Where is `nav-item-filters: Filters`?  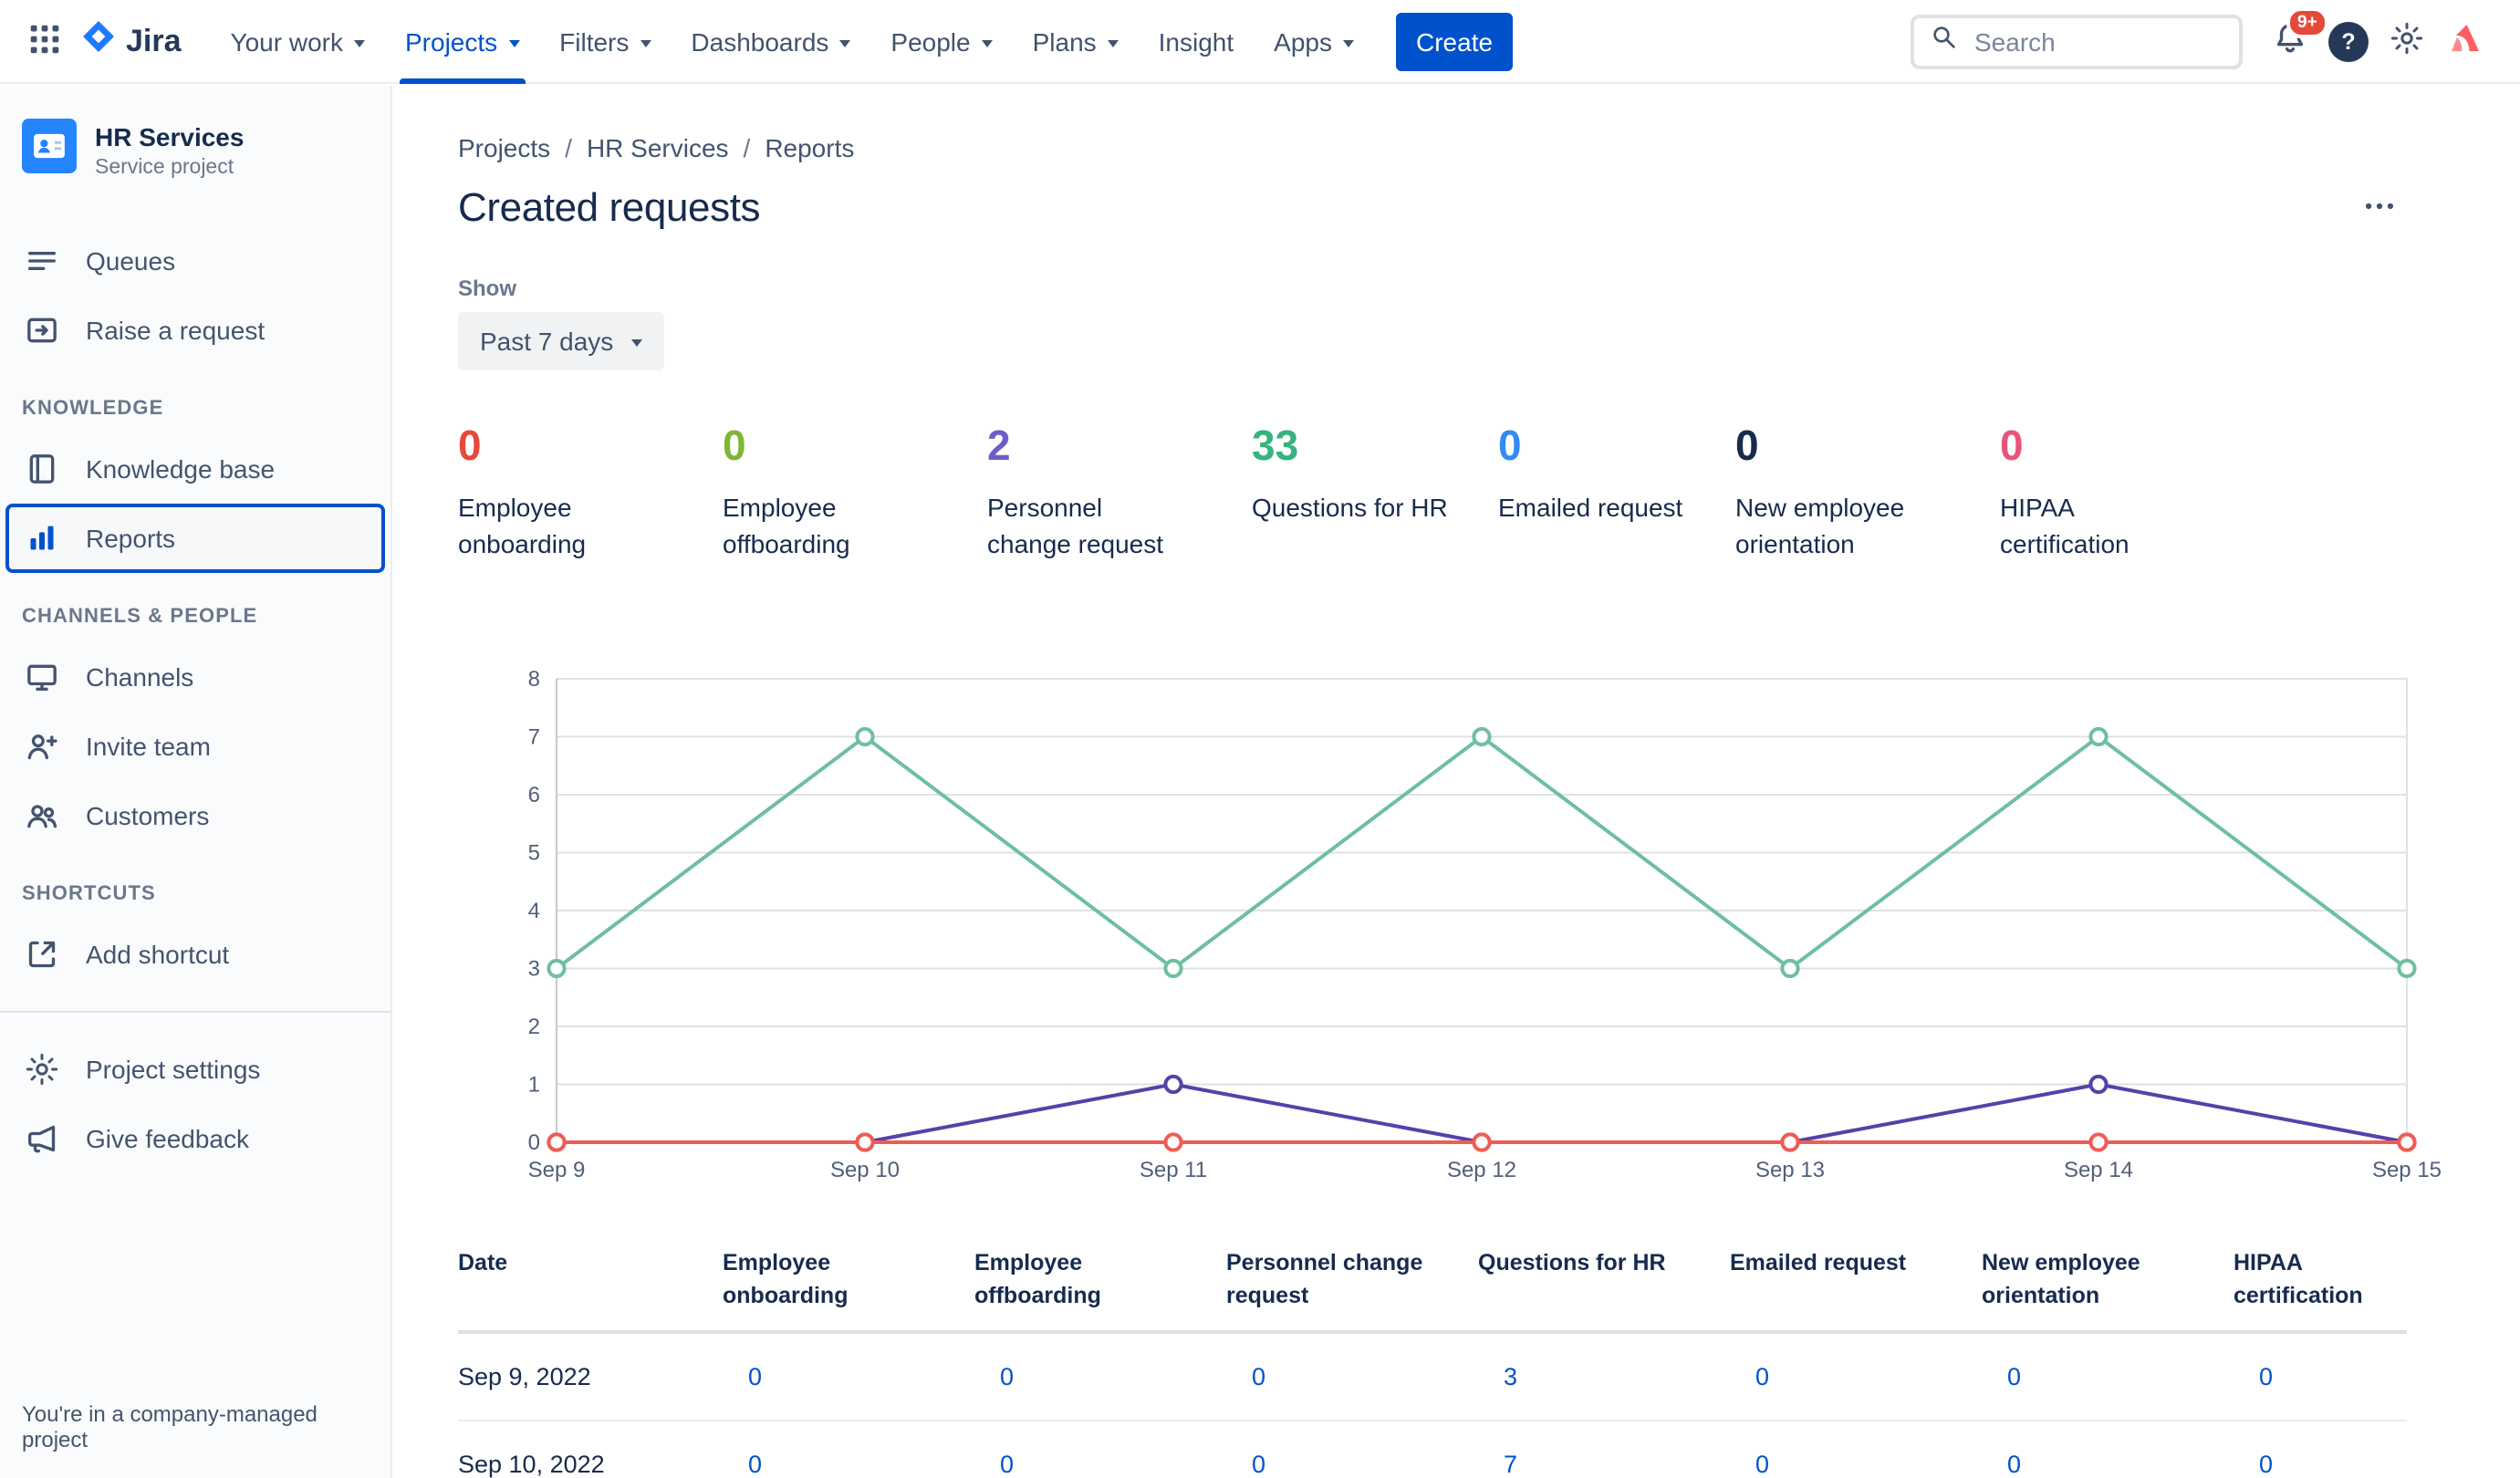
nav-item-filters: Filters is located at coordinates (605, 41).